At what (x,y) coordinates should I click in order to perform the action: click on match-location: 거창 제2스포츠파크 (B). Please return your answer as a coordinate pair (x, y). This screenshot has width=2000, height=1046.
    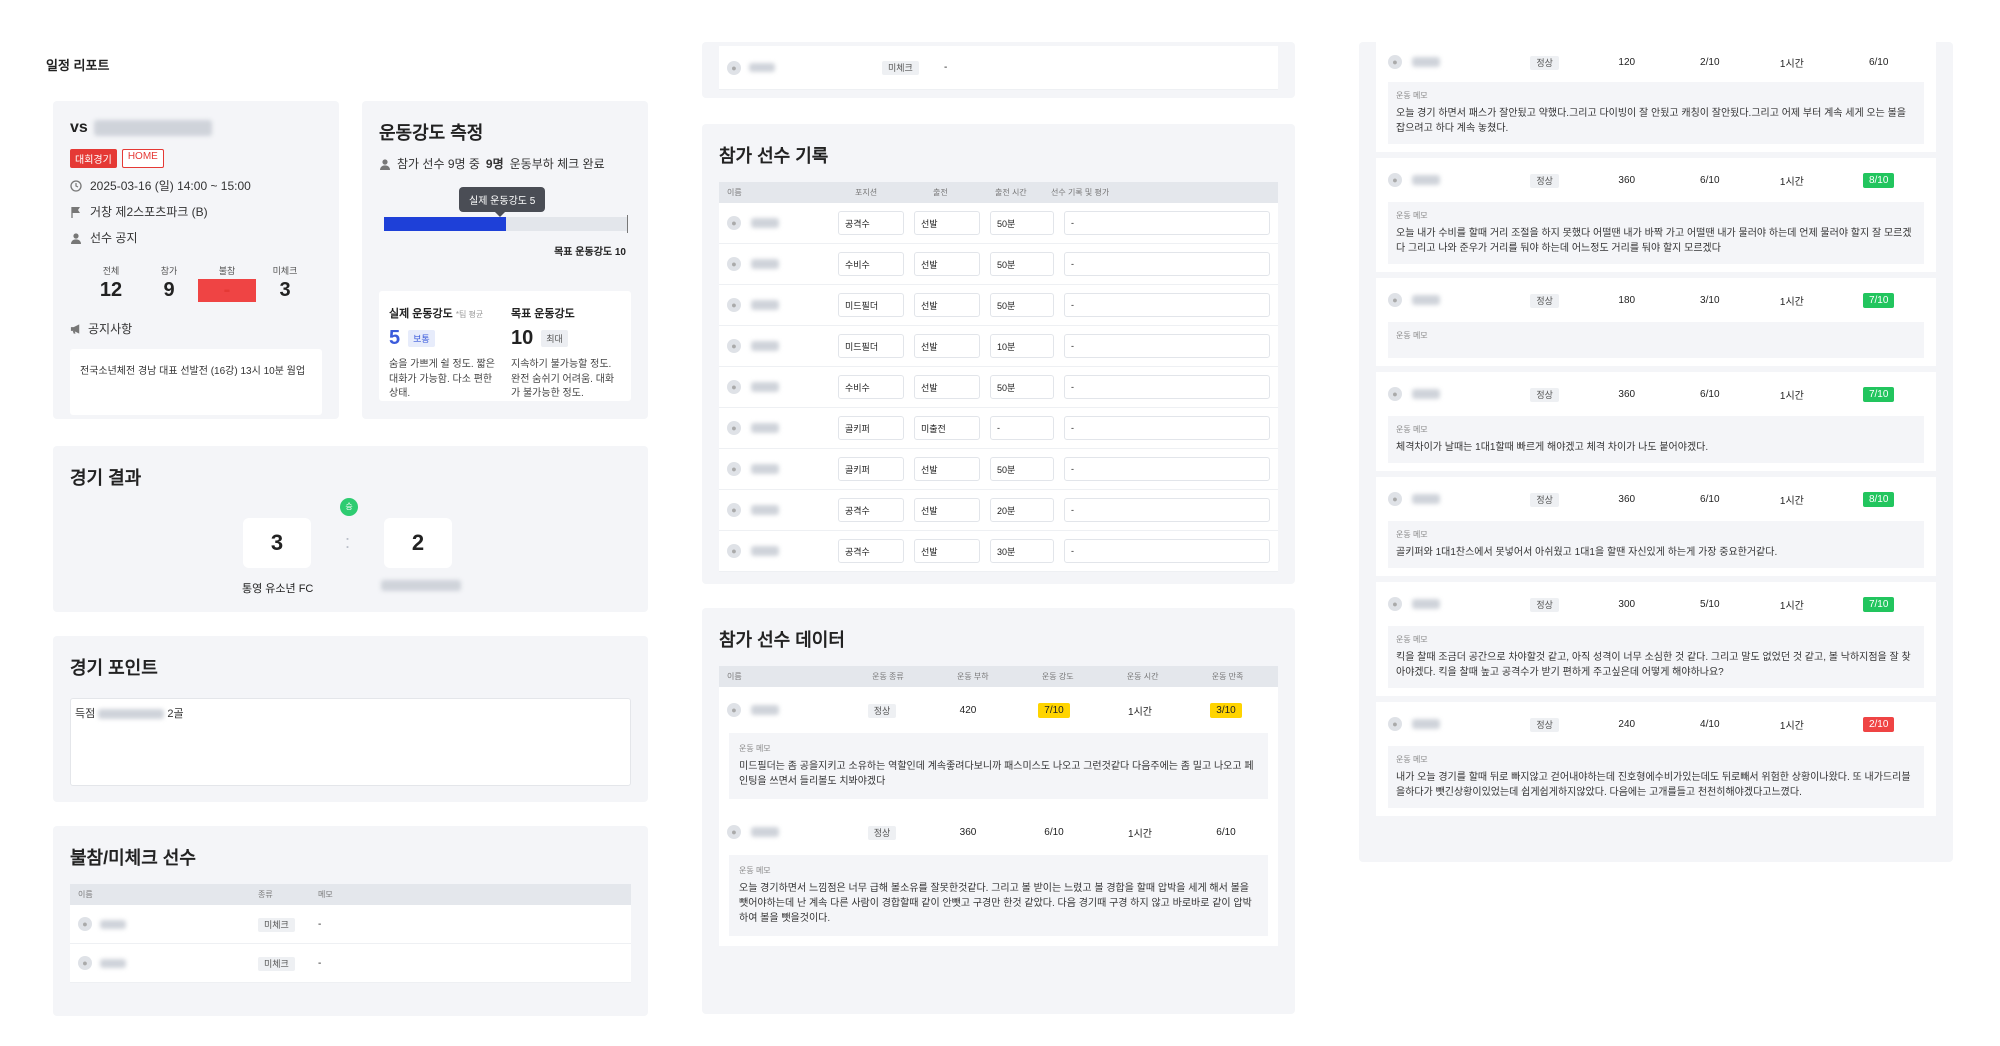
    Looking at the image, I should click on (149, 212).